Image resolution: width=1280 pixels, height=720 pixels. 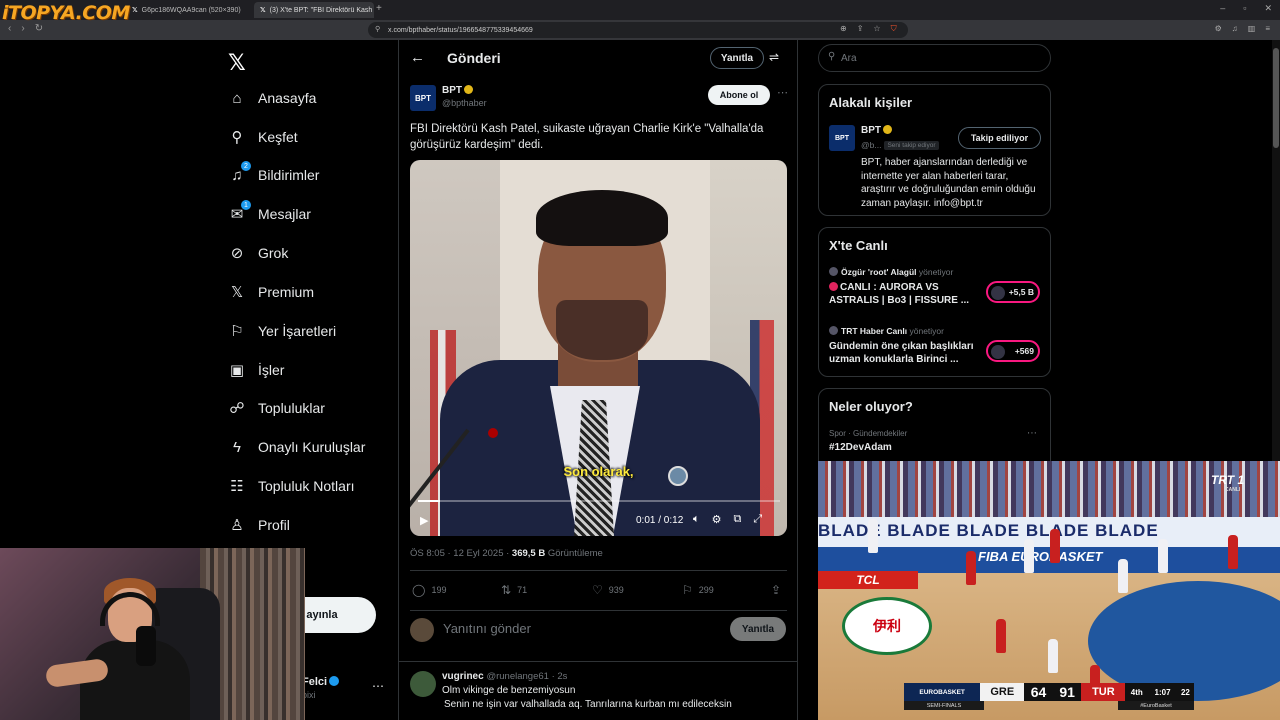 What do you see at coordinates (860, 447) in the screenshot?
I see `trend-hashtag: #12DevAdam` at bounding box center [860, 447].